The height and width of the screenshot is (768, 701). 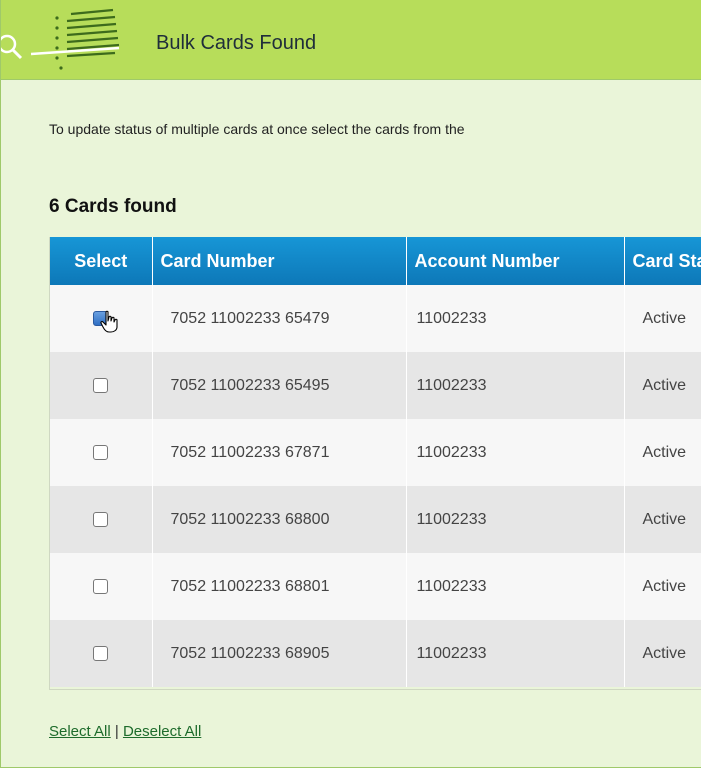 I want to click on table-row: 7052 11002233 65479 11002233 Active, so click(x=375, y=318).